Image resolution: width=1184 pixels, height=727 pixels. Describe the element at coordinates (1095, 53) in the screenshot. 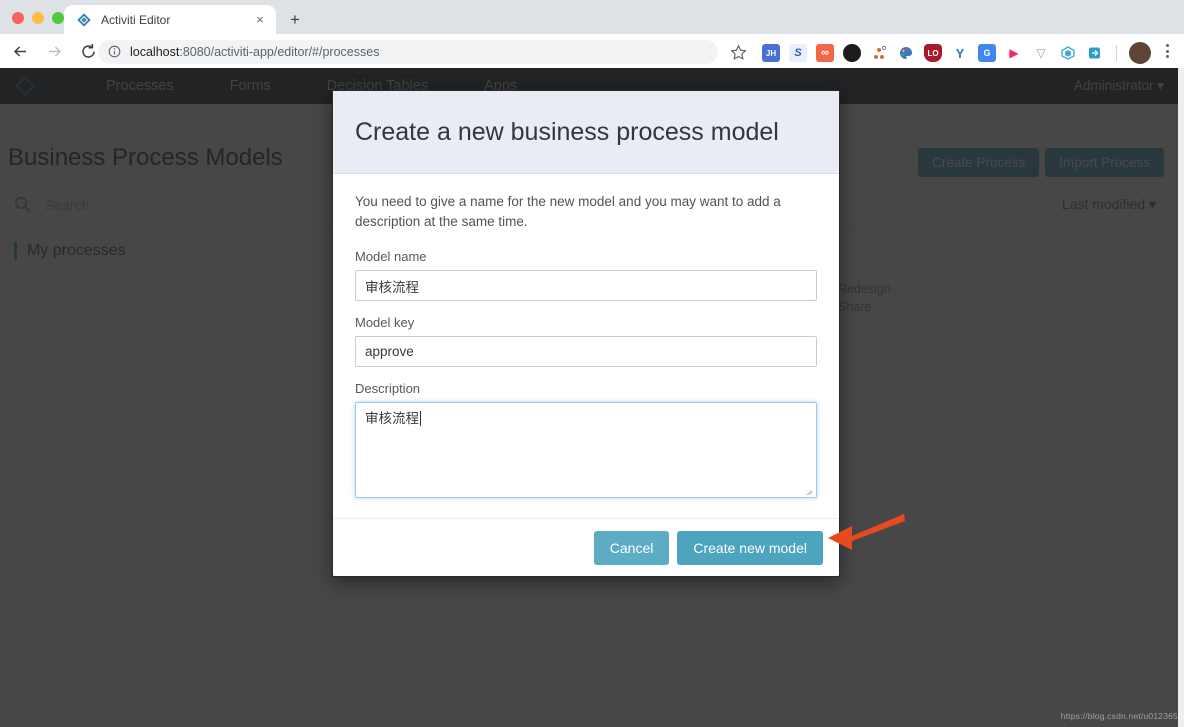

I see `save-page-extension-icon` at that location.